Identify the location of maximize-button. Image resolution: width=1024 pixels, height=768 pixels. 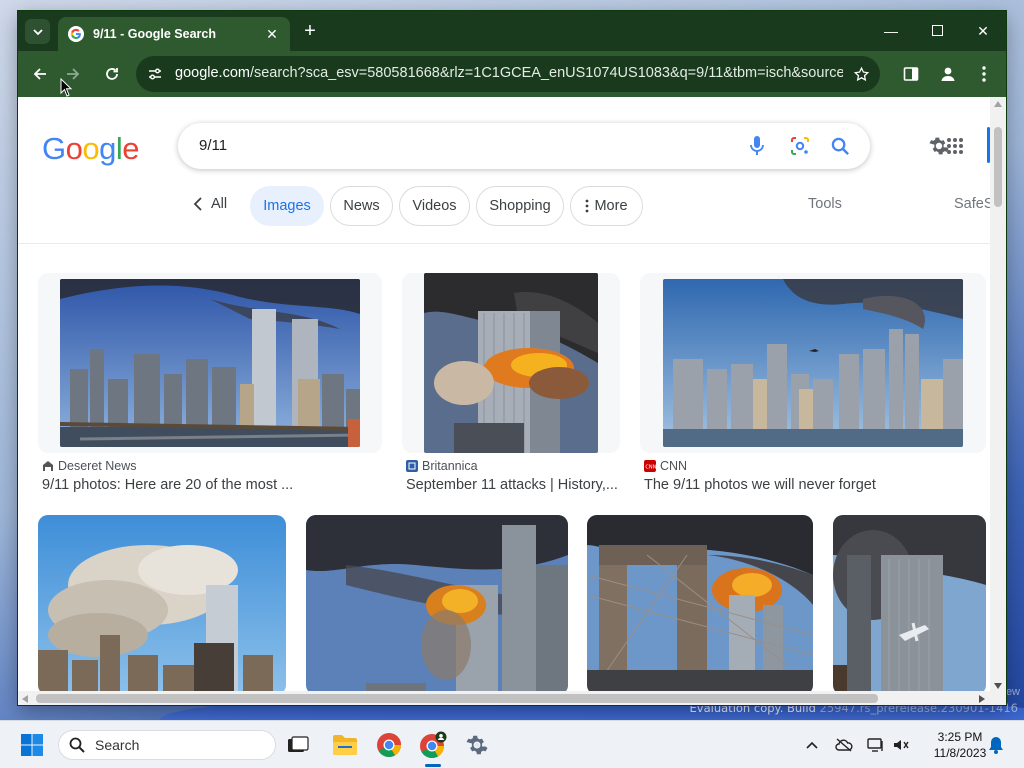
(937, 31).